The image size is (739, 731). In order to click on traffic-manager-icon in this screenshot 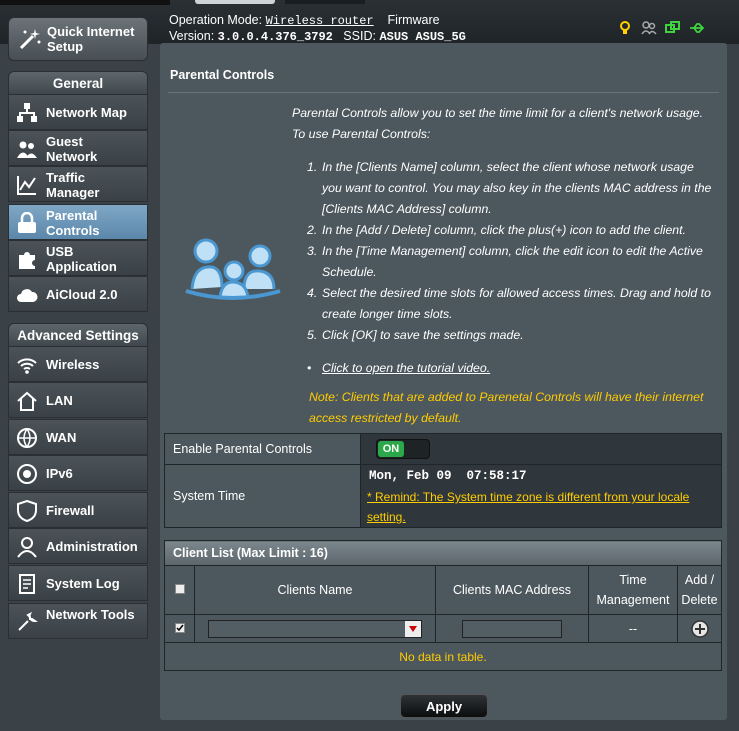, I will do `click(27, 185)`.